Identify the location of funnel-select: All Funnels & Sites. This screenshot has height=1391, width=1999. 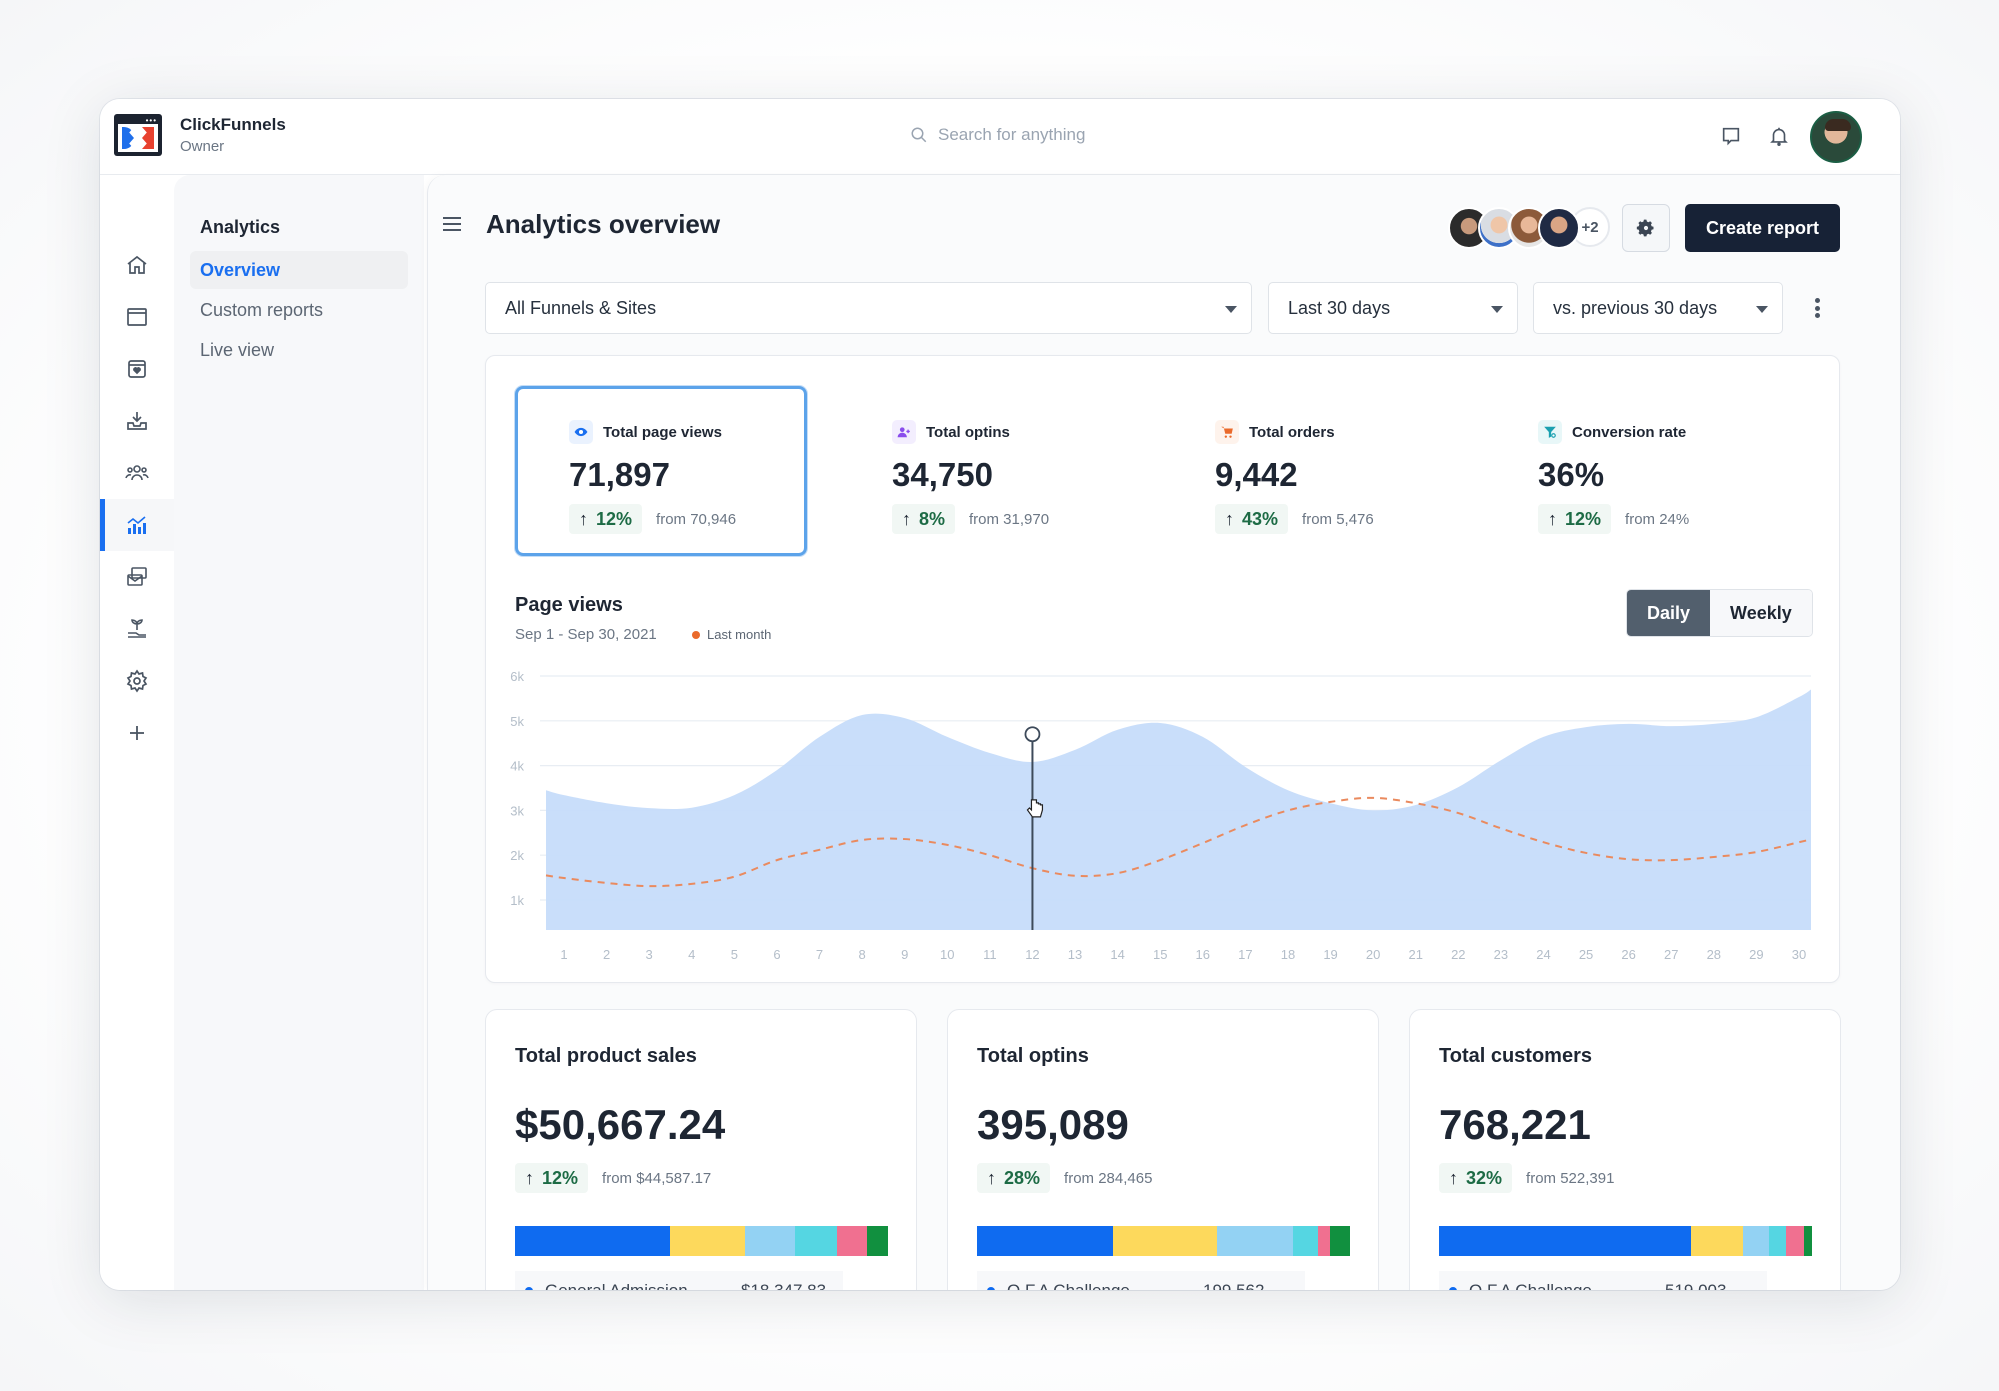
(868, 308).